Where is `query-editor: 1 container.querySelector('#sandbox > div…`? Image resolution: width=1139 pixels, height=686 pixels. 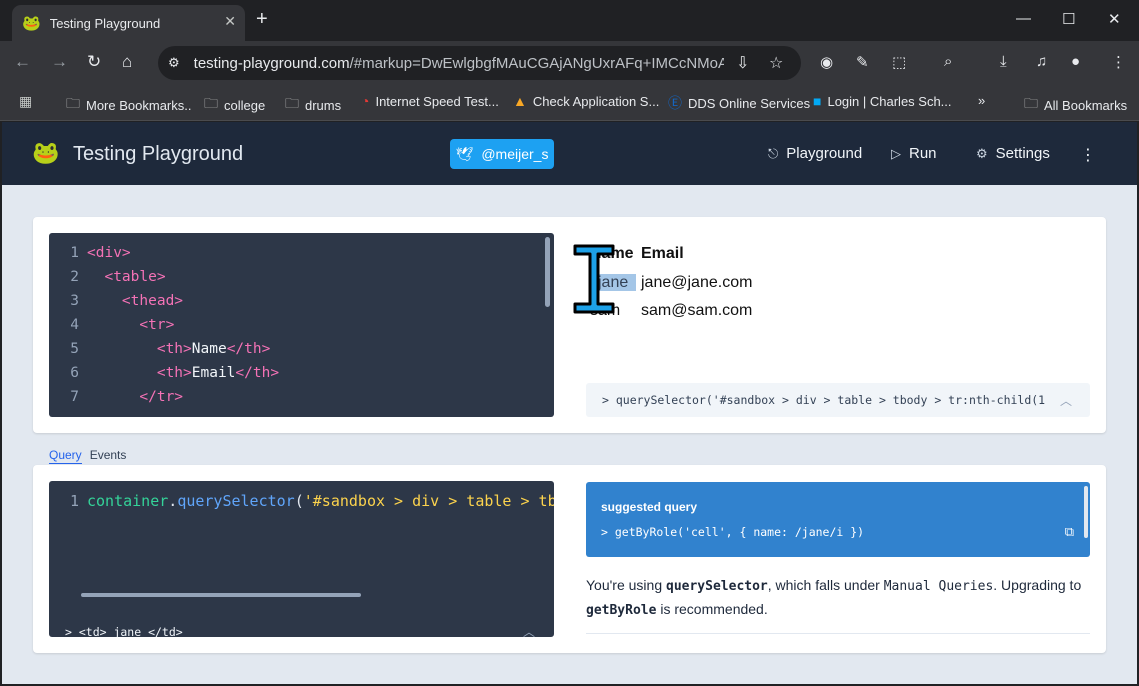 query-editor: 1 container.querySelector('#sandbox > div… is located at coordinates (301, 559).